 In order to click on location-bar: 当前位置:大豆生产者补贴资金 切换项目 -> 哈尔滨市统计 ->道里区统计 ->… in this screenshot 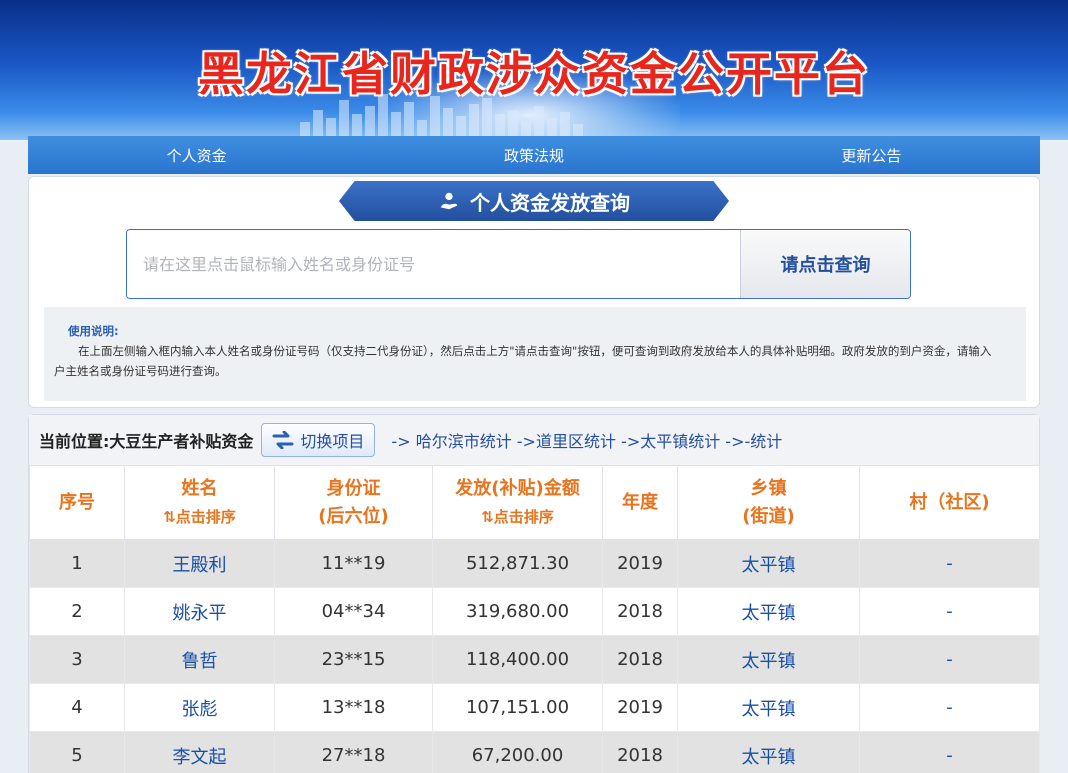, I will do `click(534, 440)`.